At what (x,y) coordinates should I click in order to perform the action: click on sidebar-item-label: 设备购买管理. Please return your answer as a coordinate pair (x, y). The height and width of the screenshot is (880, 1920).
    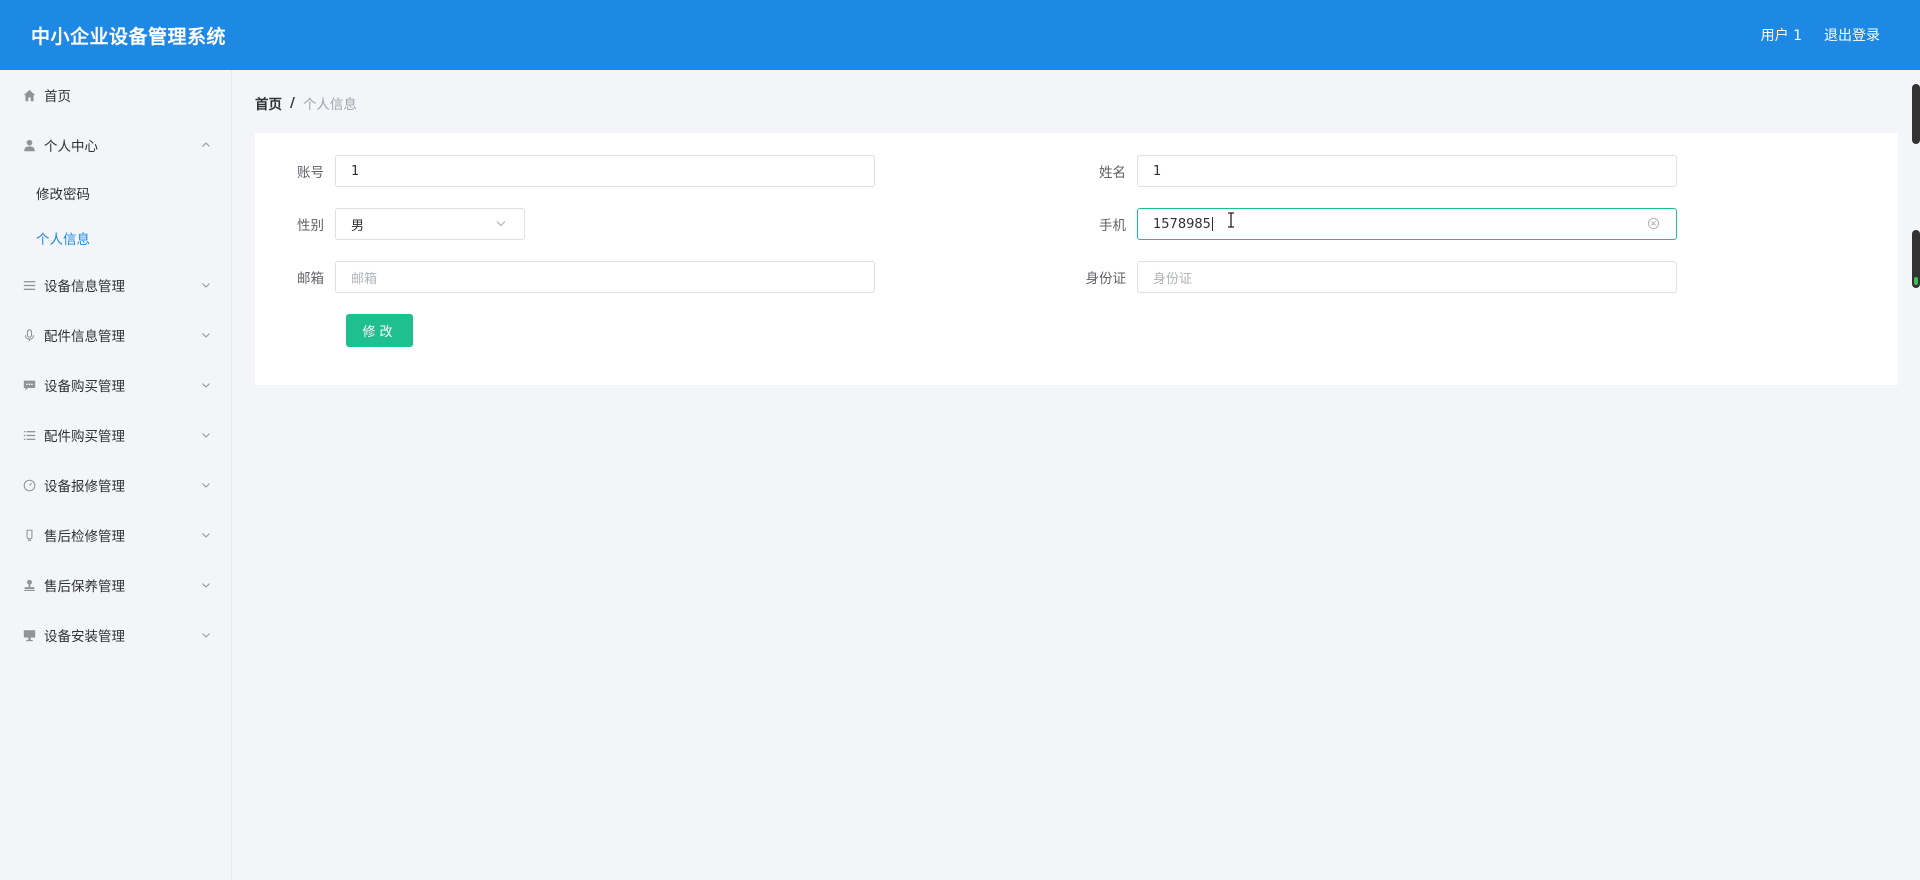
    Looking at the image, I should click on (84, 387).